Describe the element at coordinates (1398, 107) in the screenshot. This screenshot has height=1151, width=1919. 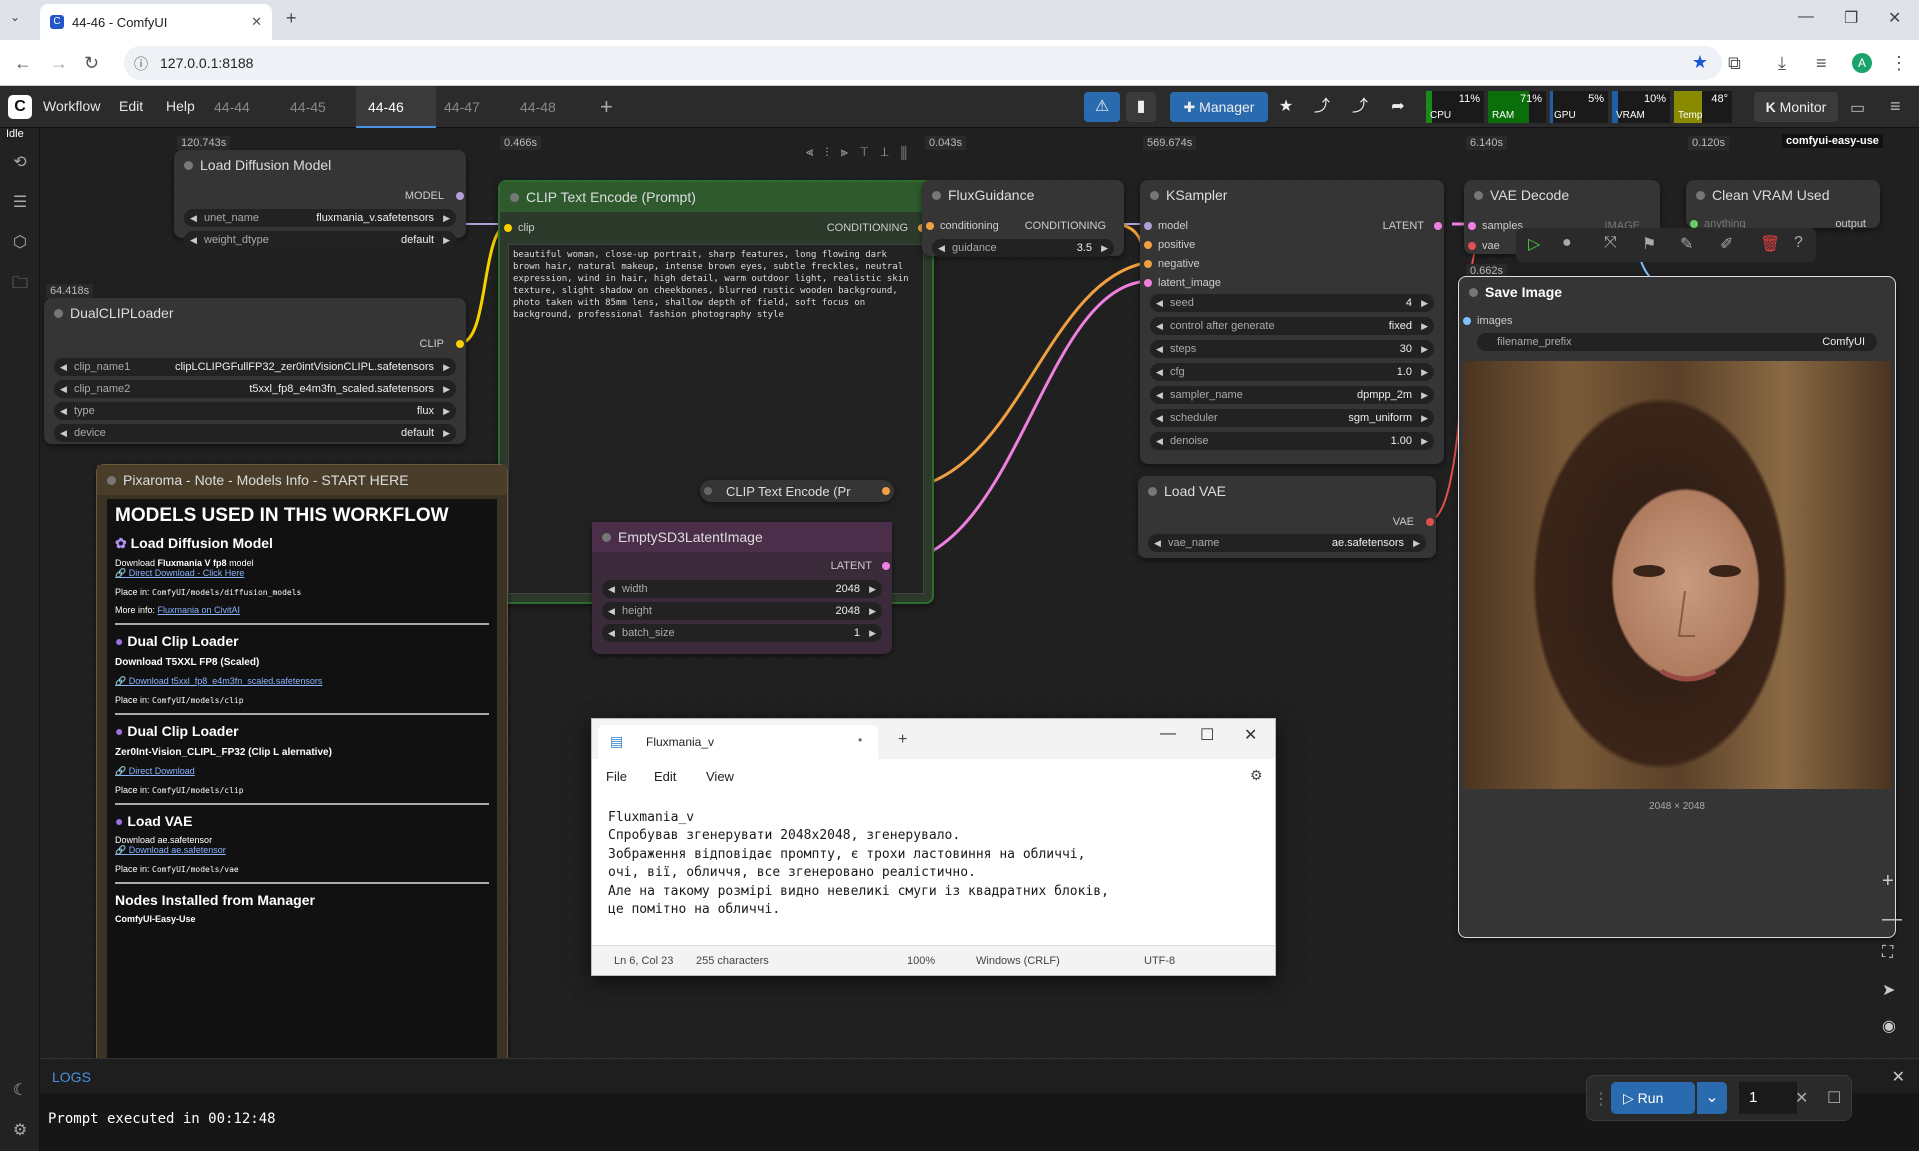
I see `share-icon: ➦` at that location.